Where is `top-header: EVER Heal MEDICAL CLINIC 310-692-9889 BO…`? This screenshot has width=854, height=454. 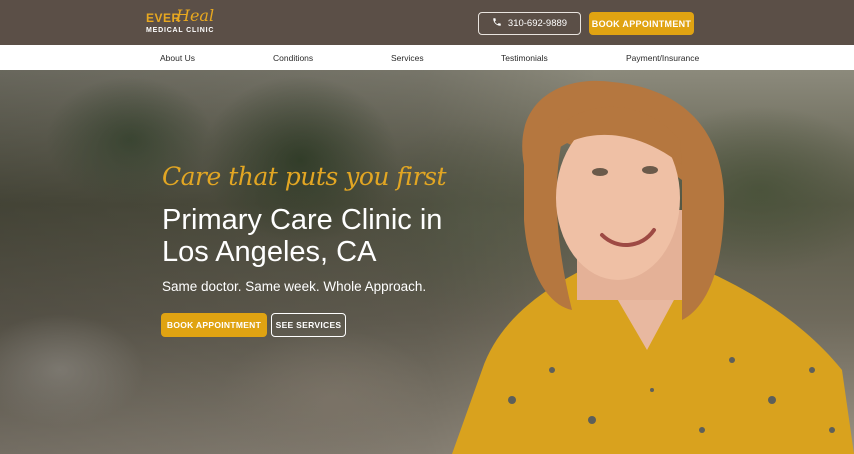
top-header: EVER Heal MEDICAL CLINIC 310-692-9889 BO… is located at coordinates (427, 22).